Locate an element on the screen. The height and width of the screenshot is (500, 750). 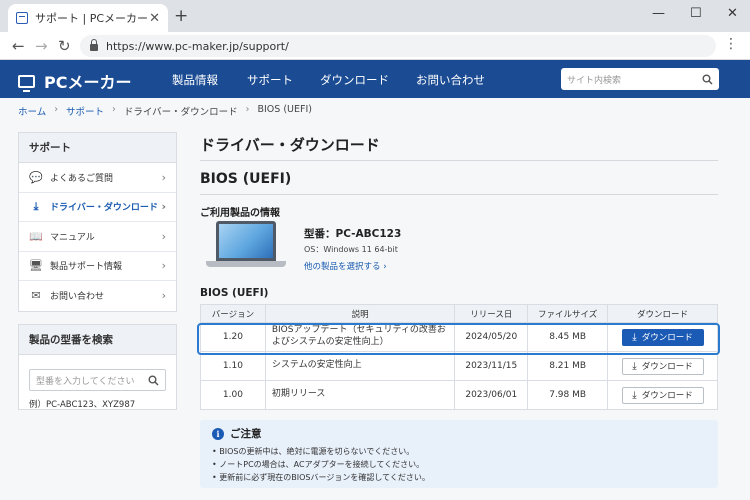
size-cell: 8.45 MB is located at coordinates (568, 337).